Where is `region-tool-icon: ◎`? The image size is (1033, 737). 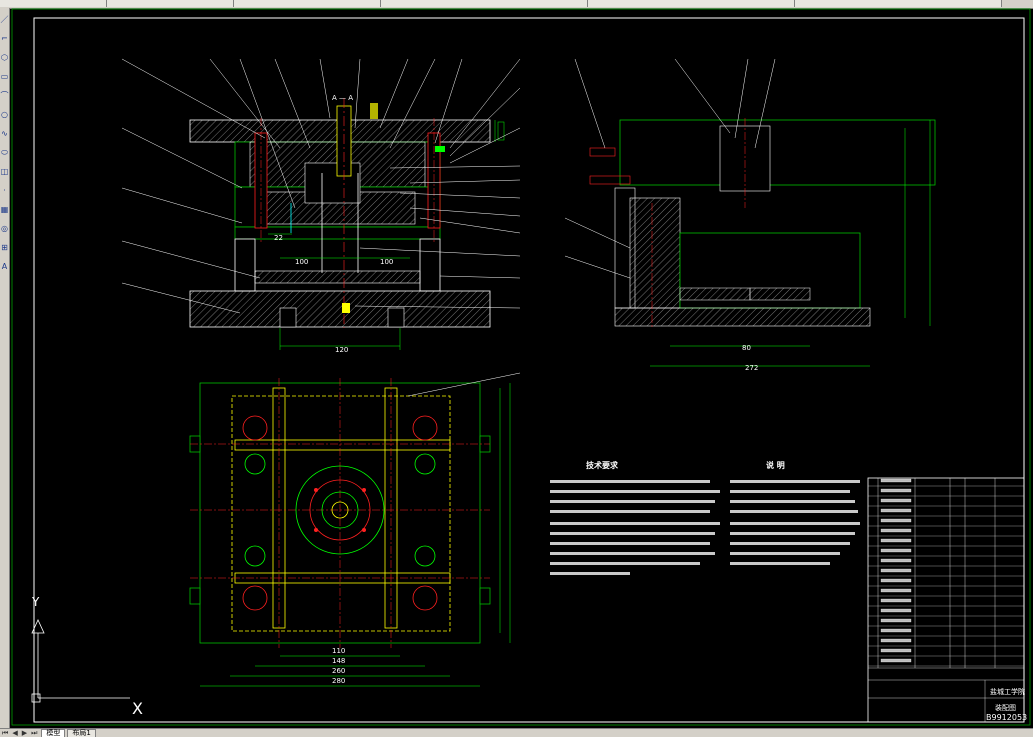
region-tool-icon: ◎ is located at coordinates (5, 229).